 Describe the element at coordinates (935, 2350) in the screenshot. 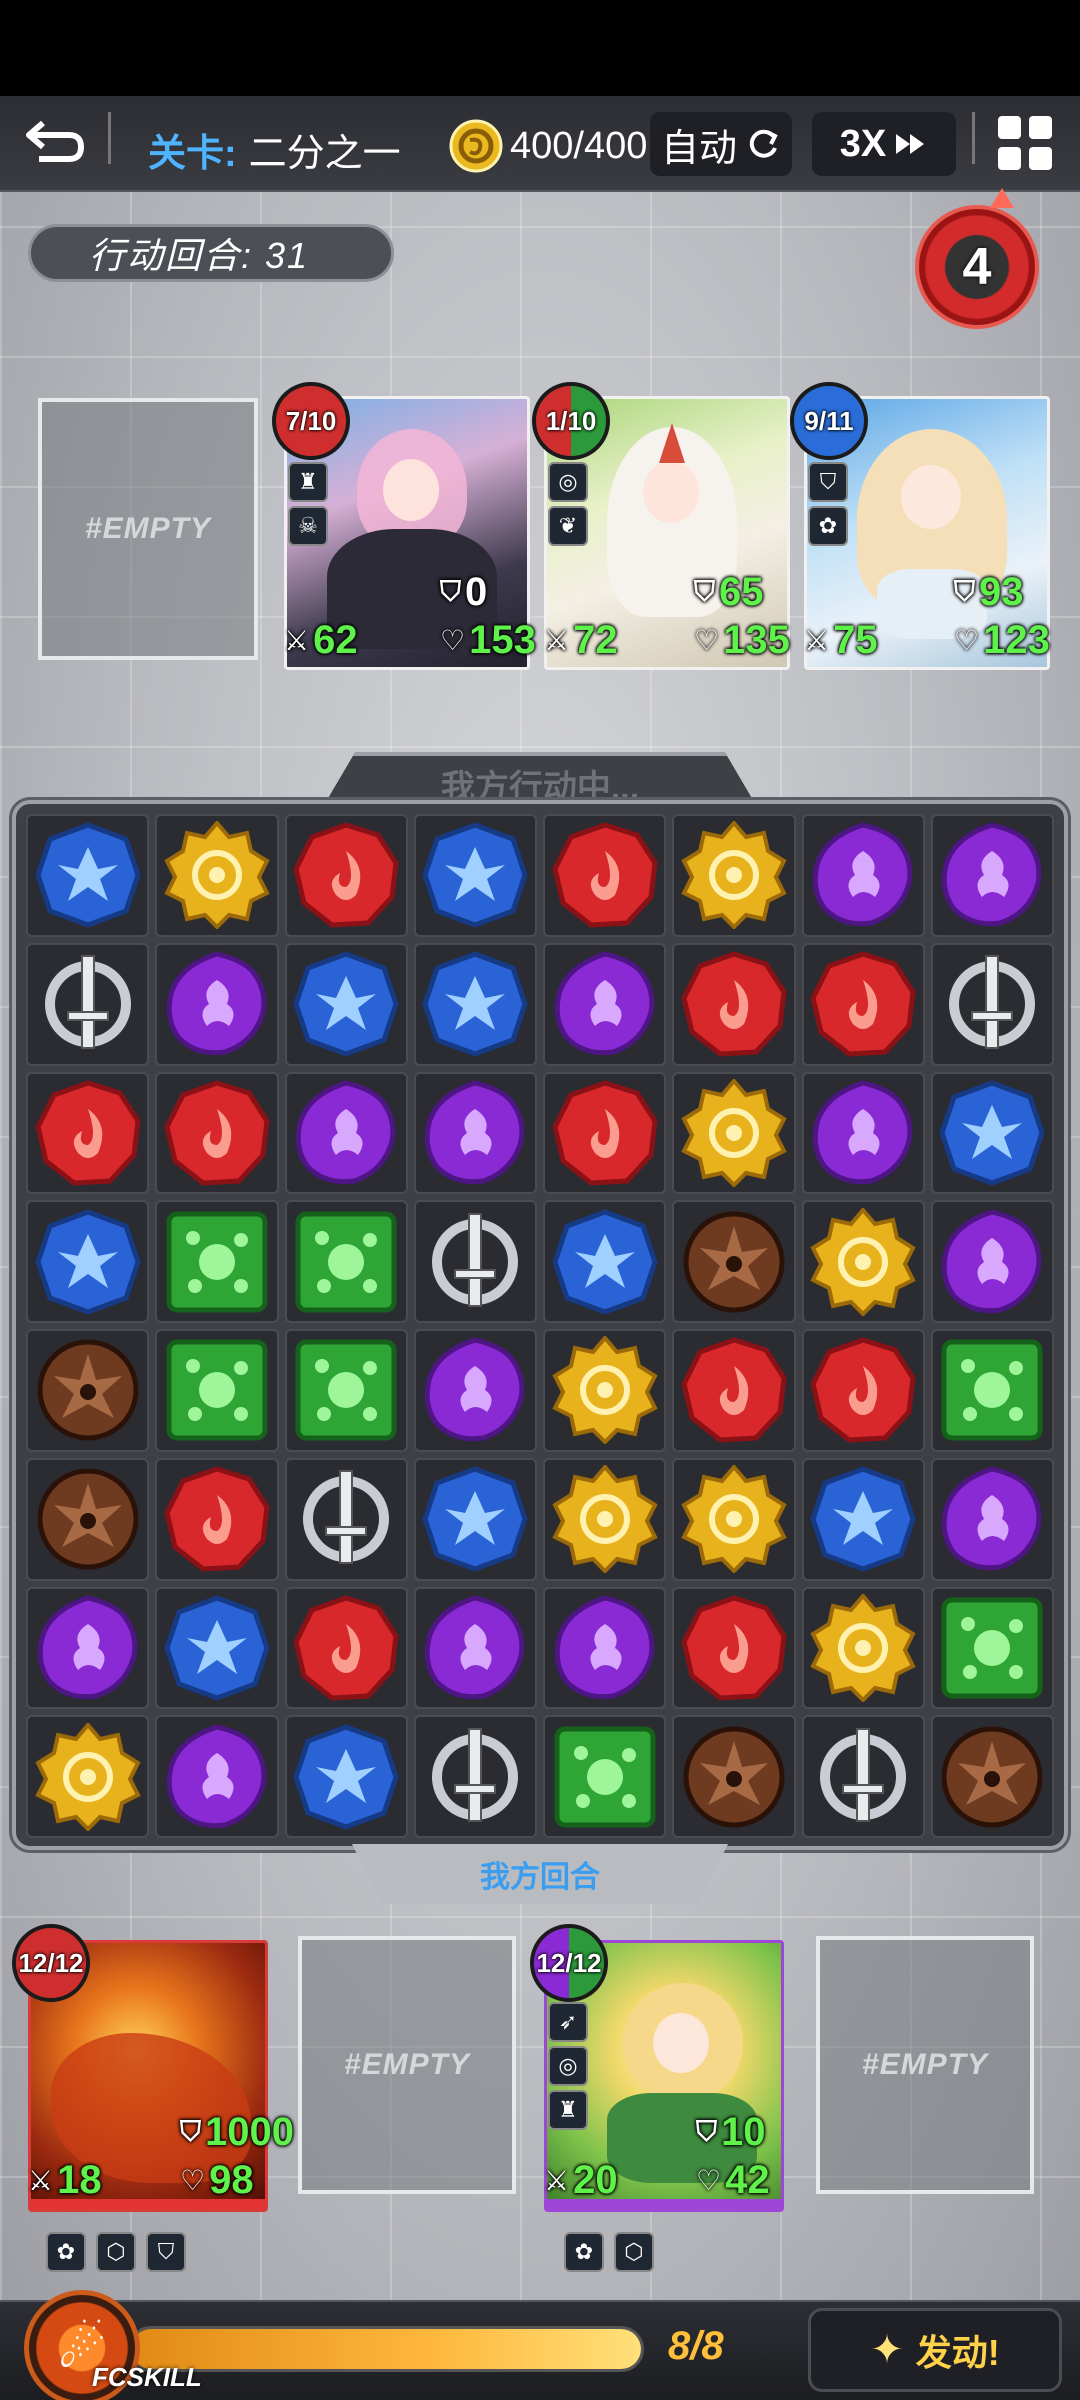

I see `launch-button: ✦ 发动!` at that location.